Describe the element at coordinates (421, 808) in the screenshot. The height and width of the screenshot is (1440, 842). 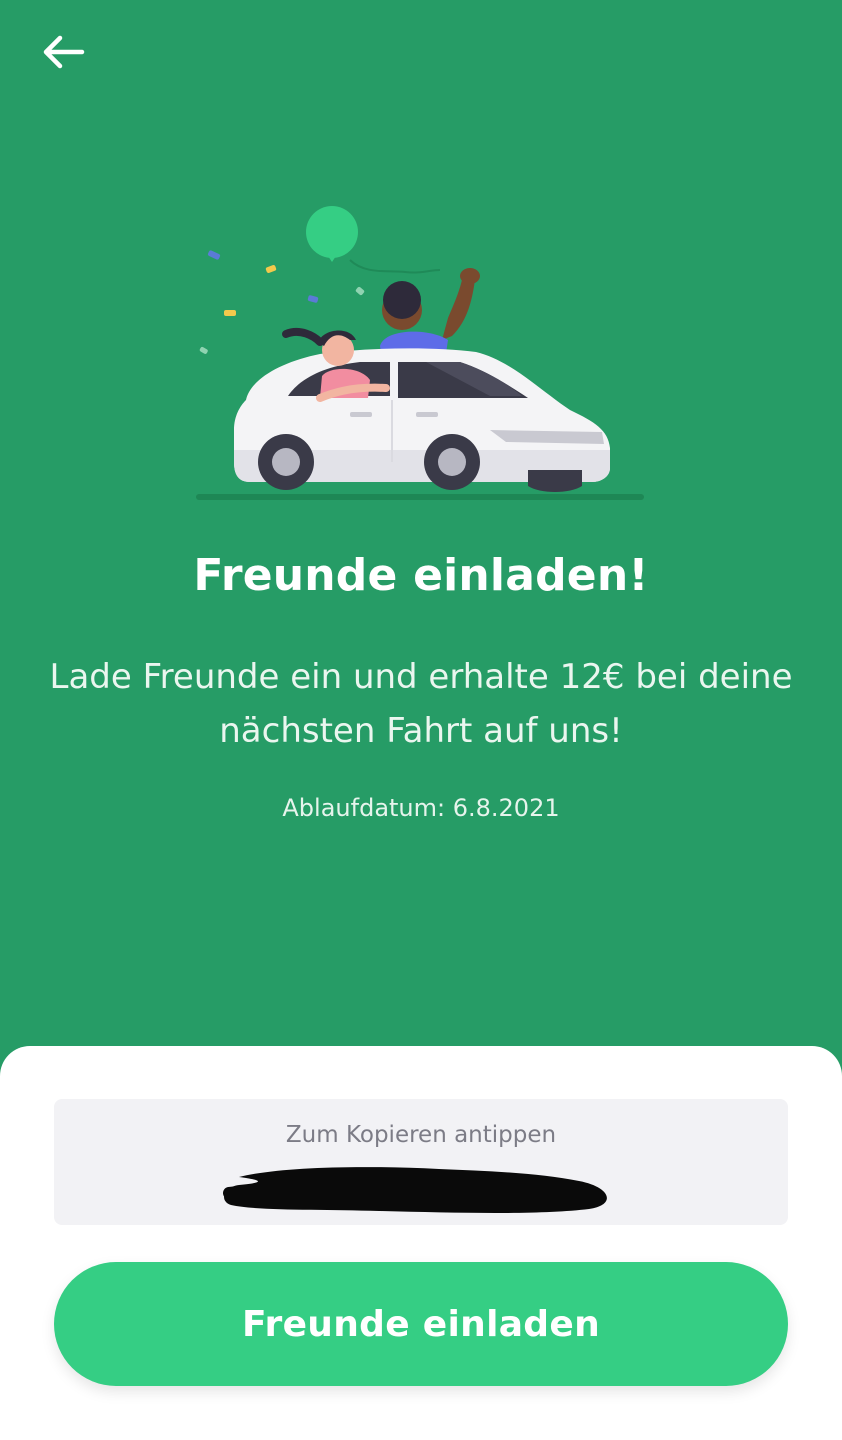
I see `expiry-date: Ablaufdatum: 6.8.2021` at that location.